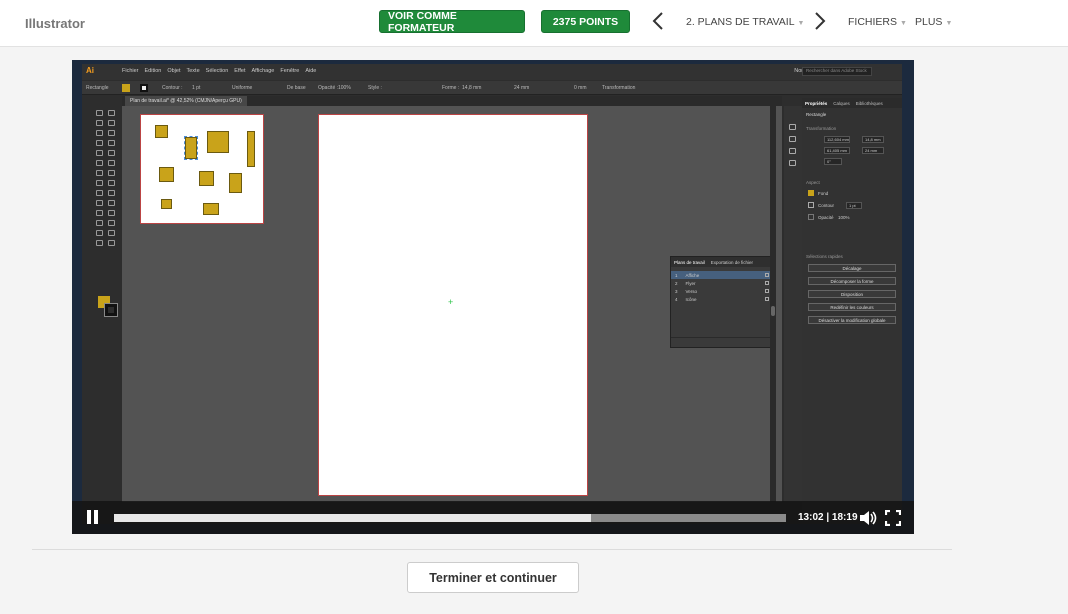 The width and height of the screenshot is (1068, 614). What do you see at coordinates (676, 291) in the screenshot?
I see `artboard-number: 3` at bounding box center [676, 291].